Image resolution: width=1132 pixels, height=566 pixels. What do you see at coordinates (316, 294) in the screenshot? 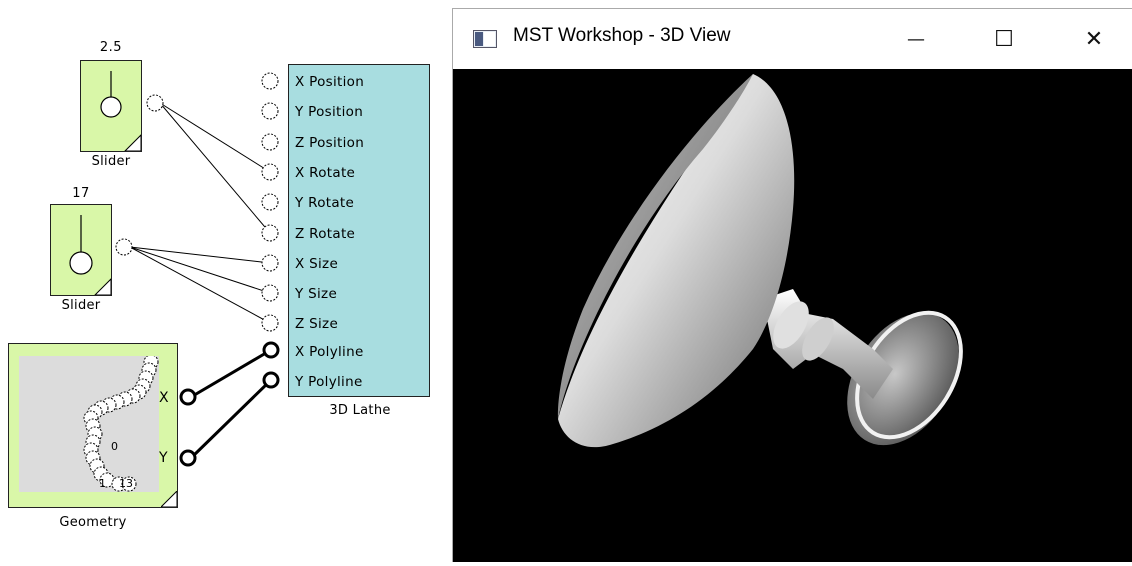
I see `port-label: Y Size` at bounding box center [316, 294].